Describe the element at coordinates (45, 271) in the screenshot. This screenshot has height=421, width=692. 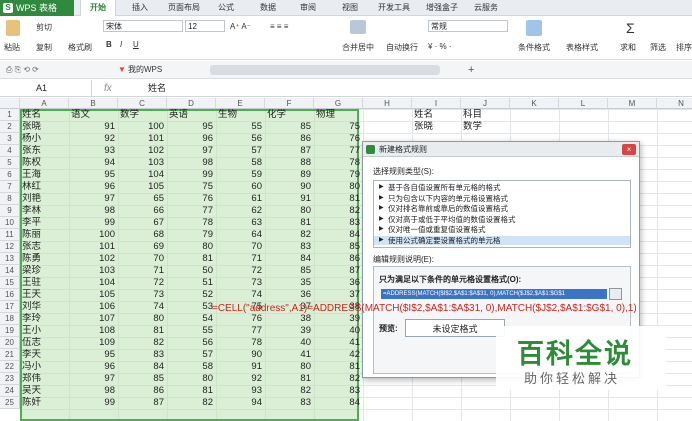
I see `cell: 梁珍` at that location.